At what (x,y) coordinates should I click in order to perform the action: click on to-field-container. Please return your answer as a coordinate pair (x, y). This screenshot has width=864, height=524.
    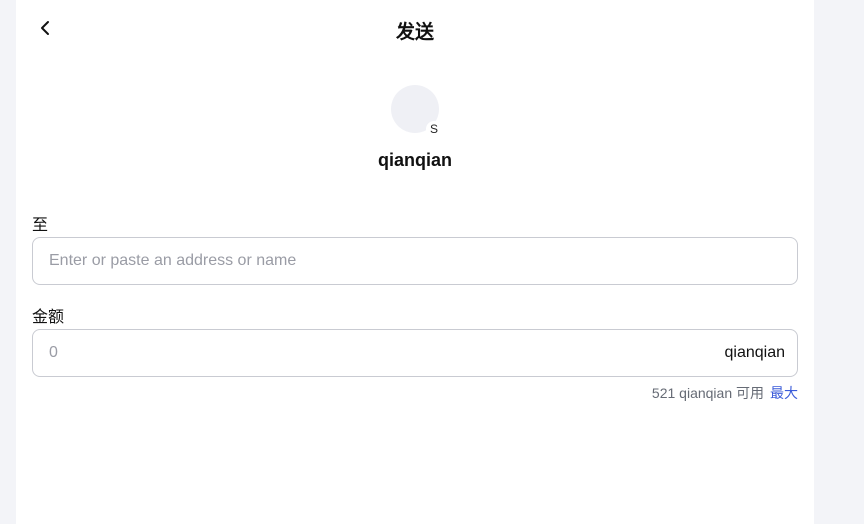
    Looking at the image, I should click on (415, 261).